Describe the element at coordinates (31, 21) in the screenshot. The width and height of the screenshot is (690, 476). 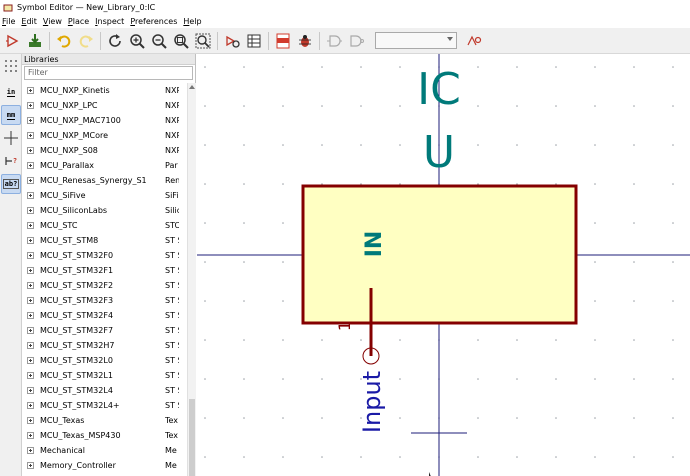
I see `menu-edit: Edit` at that location.